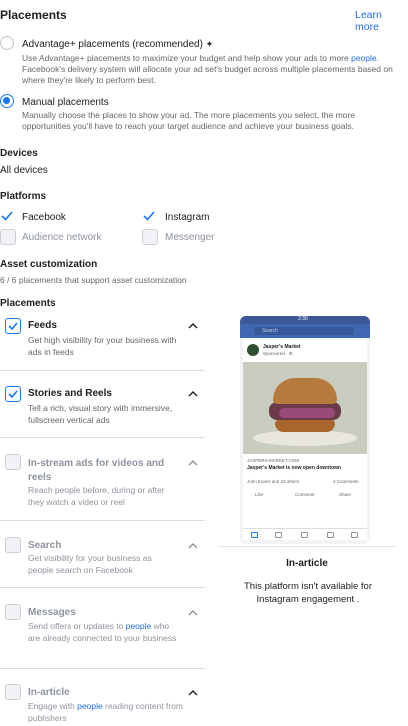 Image resolution: width=408 pixels, height=726 pixels. I want to click on phone-search-bar: Search, so click(304, 331).